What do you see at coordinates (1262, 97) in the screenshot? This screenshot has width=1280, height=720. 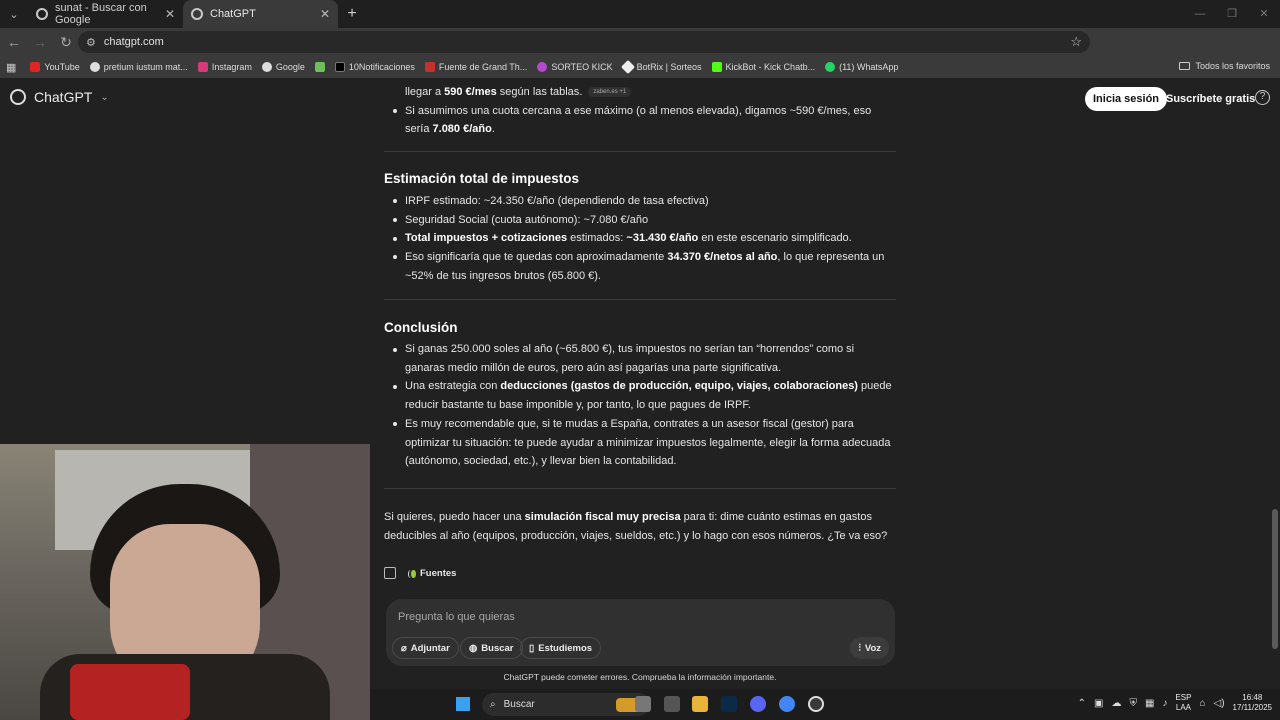 I see `help-icon: ?` at bounding box center [1262, 97].